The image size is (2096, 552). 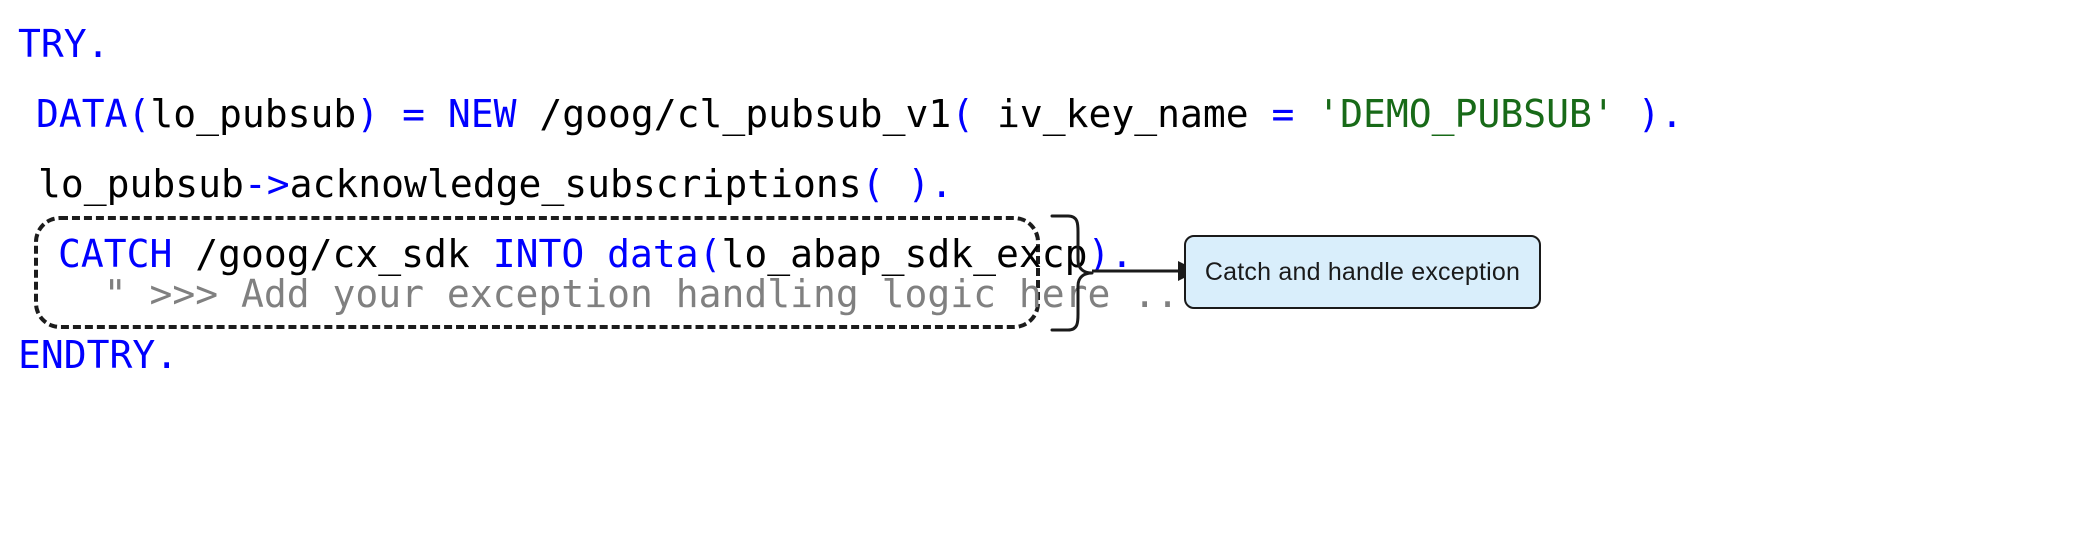 I want to click on token-keyword-into: INTO, so click(x=538, y=254).